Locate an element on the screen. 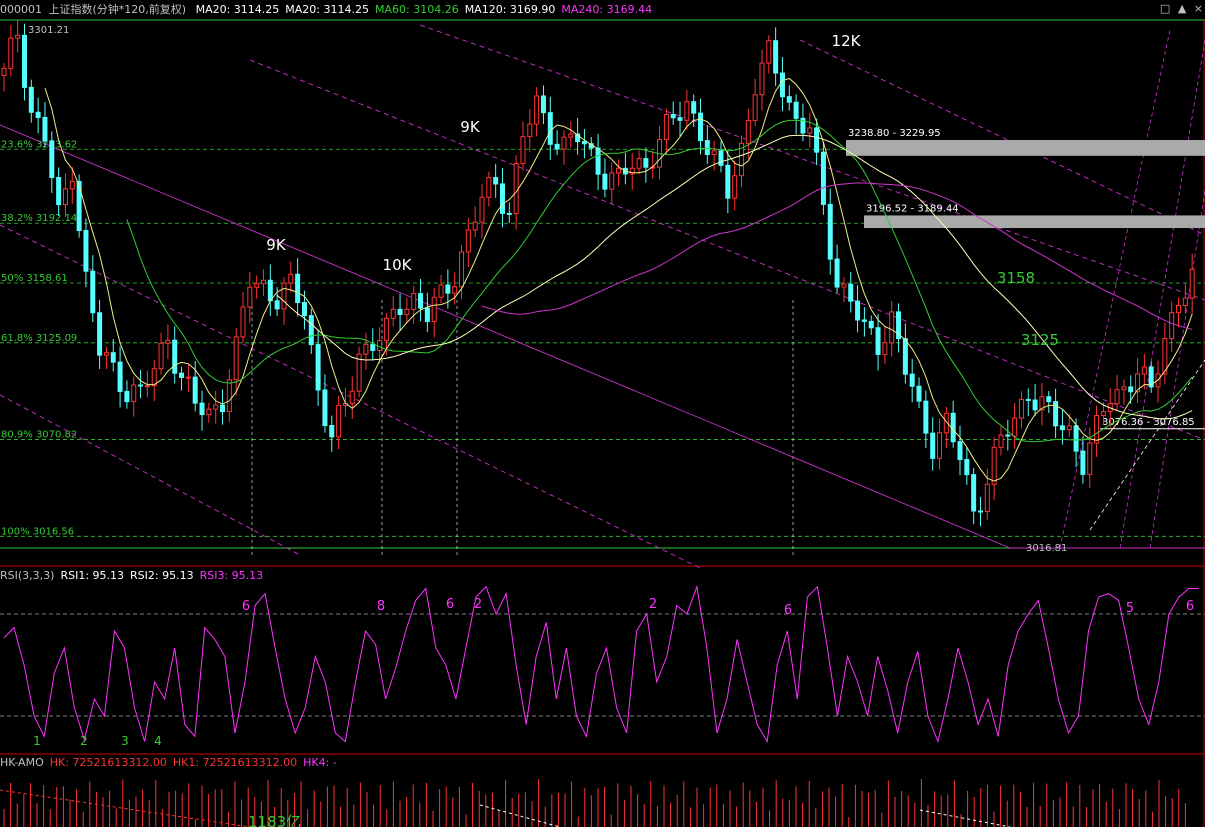 The image size is (1205, 827). fib-label-5: 100% 3016.56 is located at coordinates (37, 531).